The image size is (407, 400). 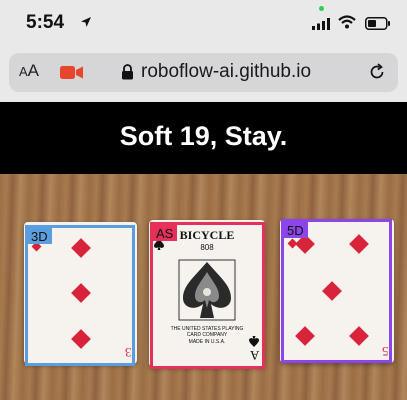 I want to click on detection-label-5d: 5D, so click(x=296, y=230).